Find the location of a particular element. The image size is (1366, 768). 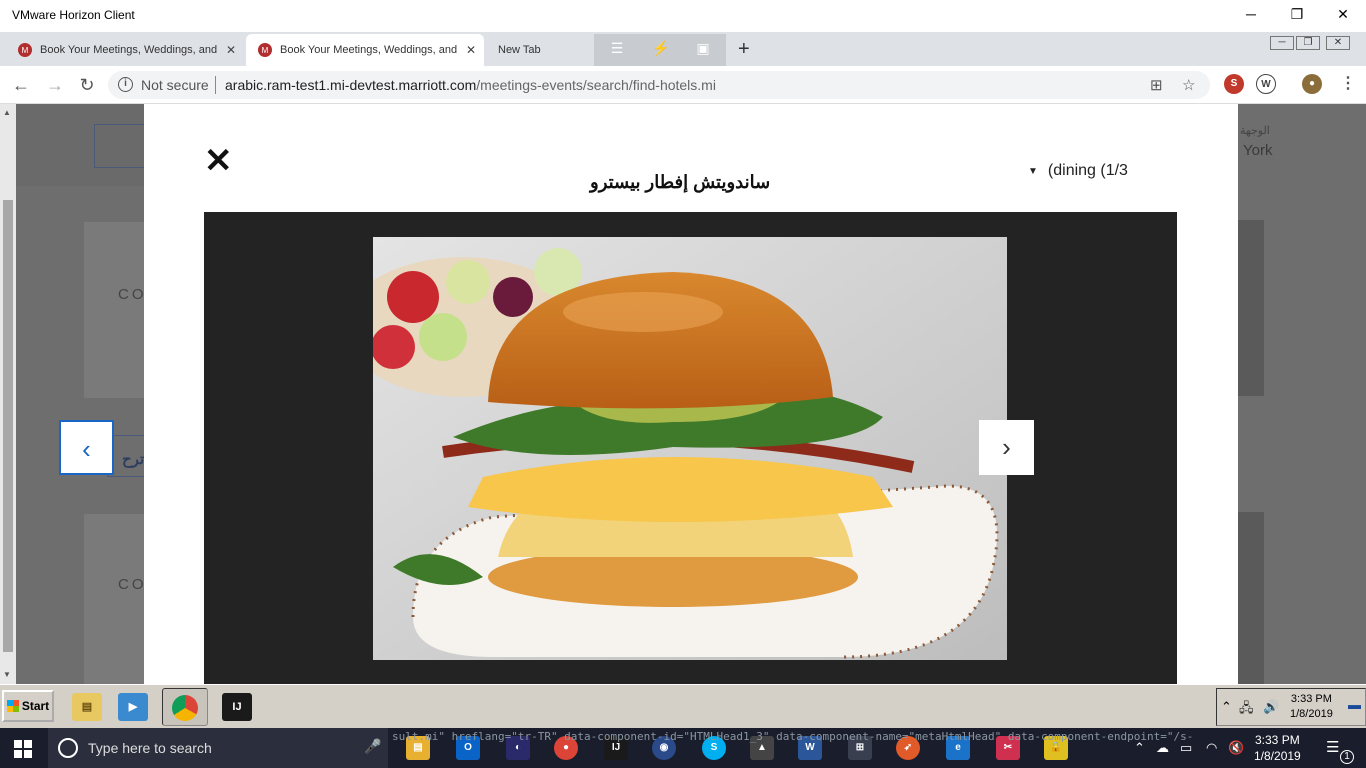

microphone-icon: 🎤 is located at coordinates (372, 746).